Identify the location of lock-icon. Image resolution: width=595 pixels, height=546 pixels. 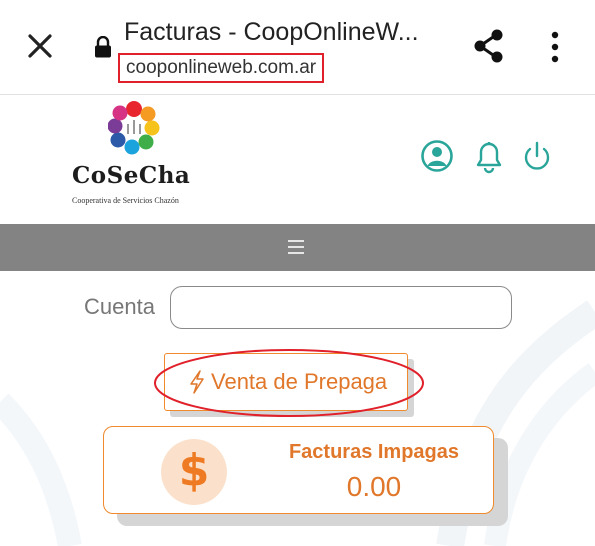
(103, 47).